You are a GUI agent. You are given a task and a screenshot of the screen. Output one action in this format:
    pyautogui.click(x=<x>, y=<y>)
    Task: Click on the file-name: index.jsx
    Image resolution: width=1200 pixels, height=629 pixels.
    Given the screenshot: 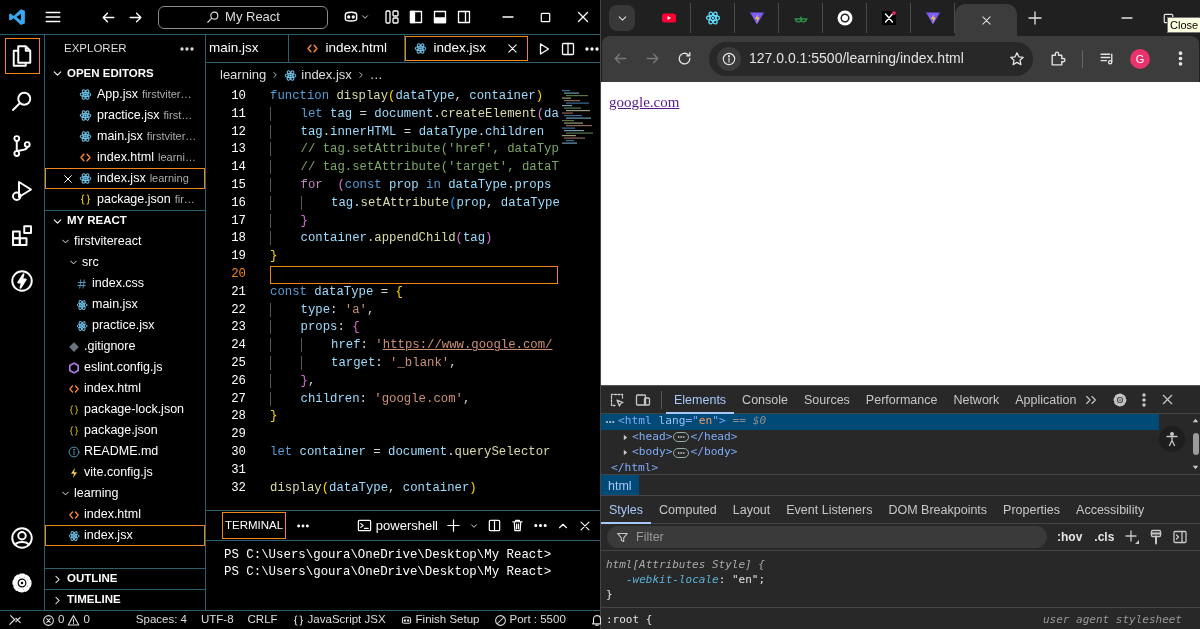 What is the action you would take?
    pyautogui.click(x=108, y=536)
    